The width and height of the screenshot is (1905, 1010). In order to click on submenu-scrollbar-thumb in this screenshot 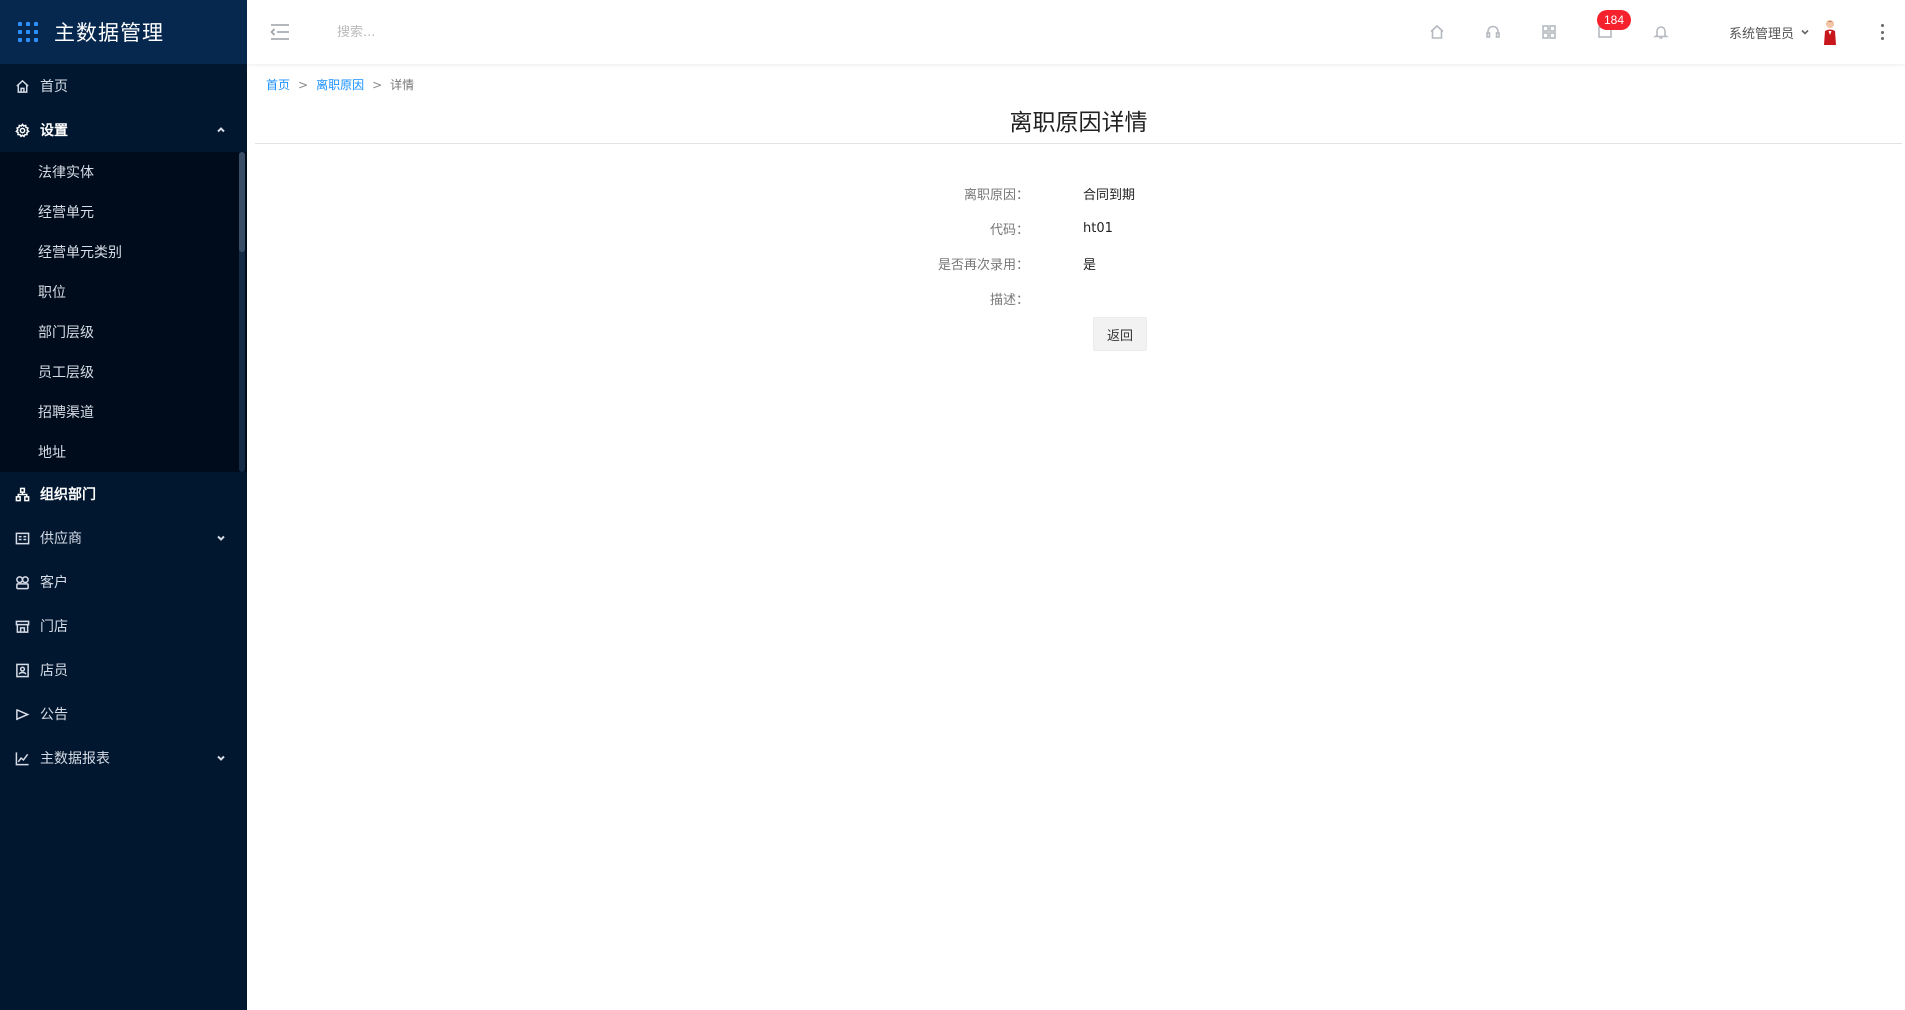, I will do `click(242, 202)`.